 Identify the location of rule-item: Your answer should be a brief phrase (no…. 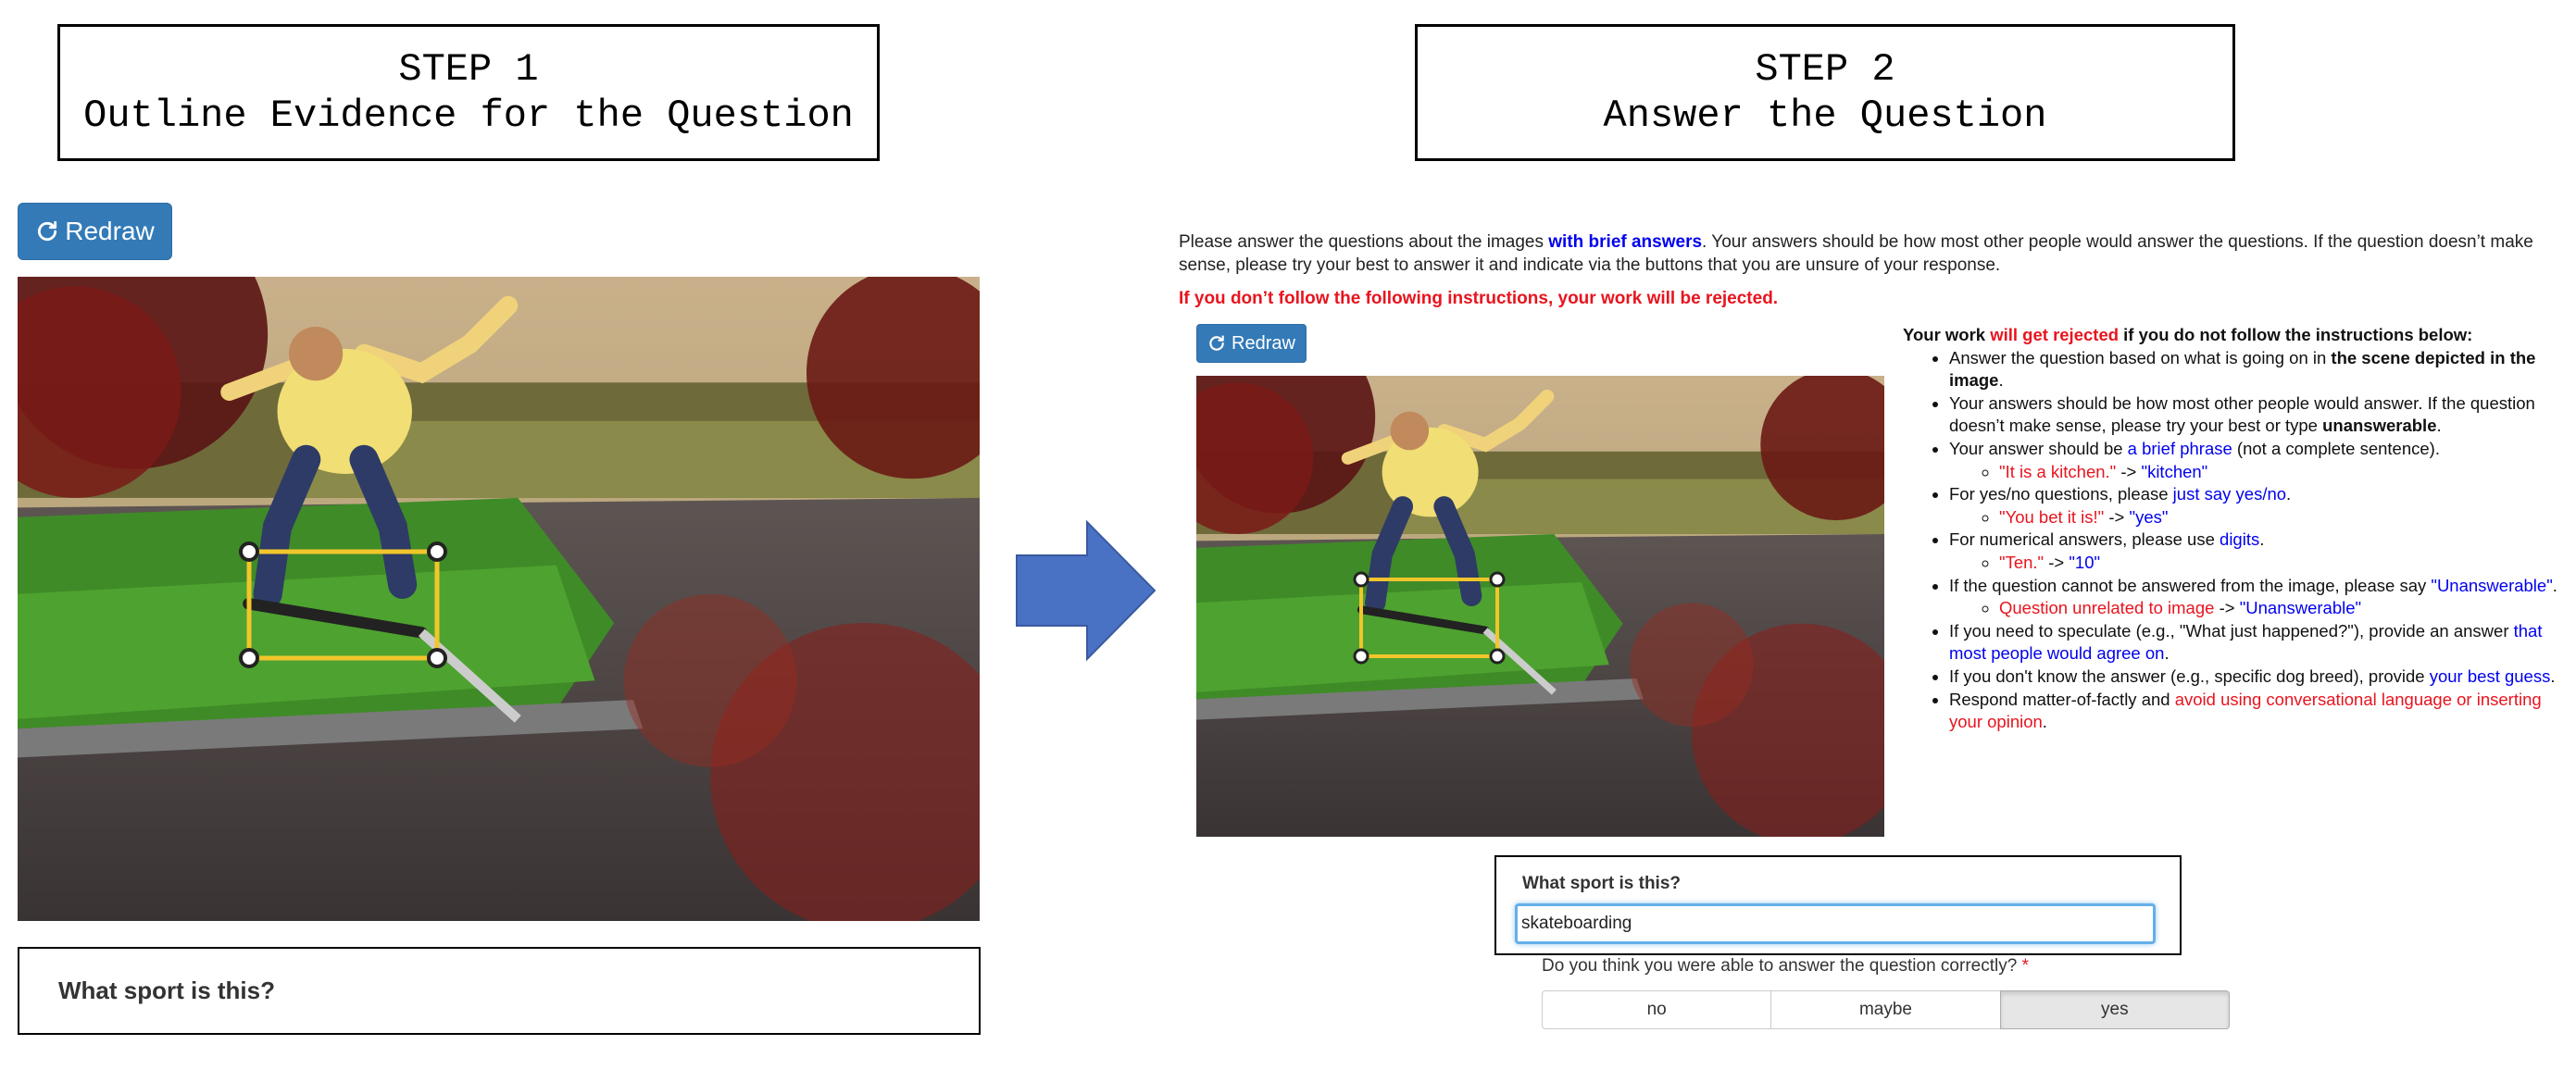
(2255, 461).